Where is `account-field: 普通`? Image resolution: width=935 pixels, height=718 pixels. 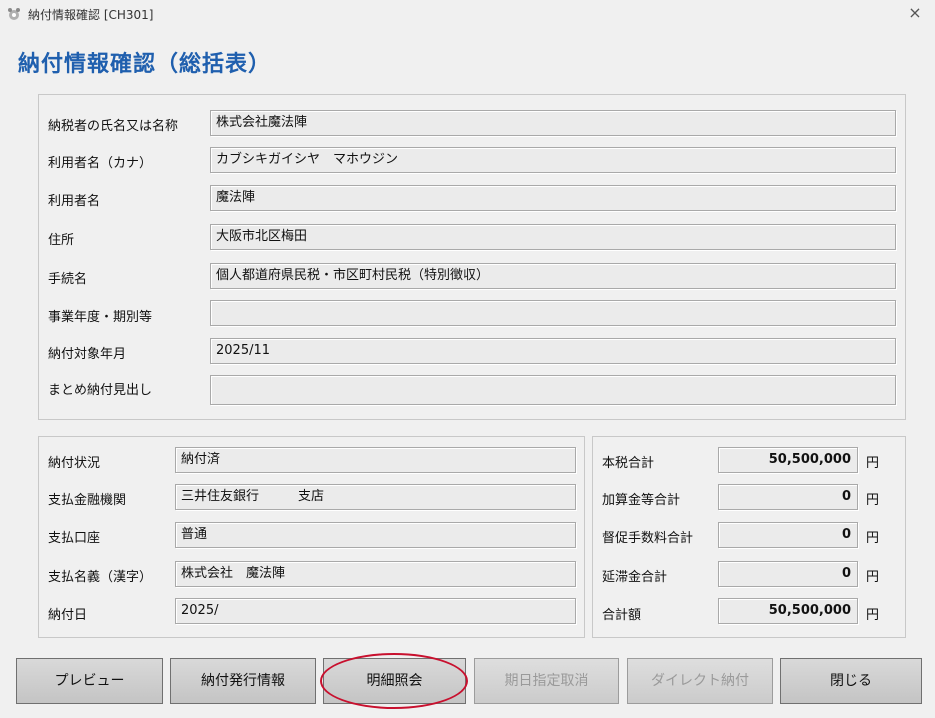
account-field: 普通 is located at coordinates (375, 535).